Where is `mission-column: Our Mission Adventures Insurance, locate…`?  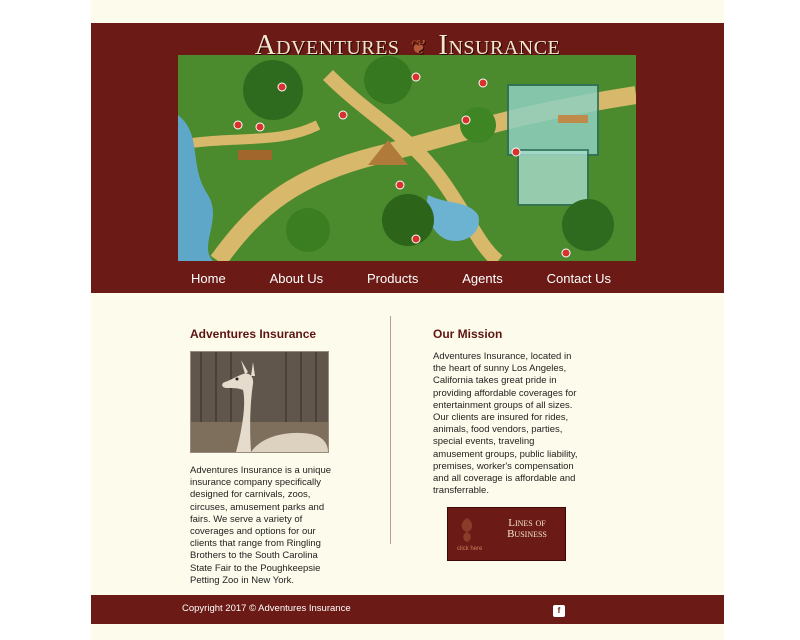
mission-column: Our Mission Adventures Insurance, locate… is located at coordinates (508, 444).